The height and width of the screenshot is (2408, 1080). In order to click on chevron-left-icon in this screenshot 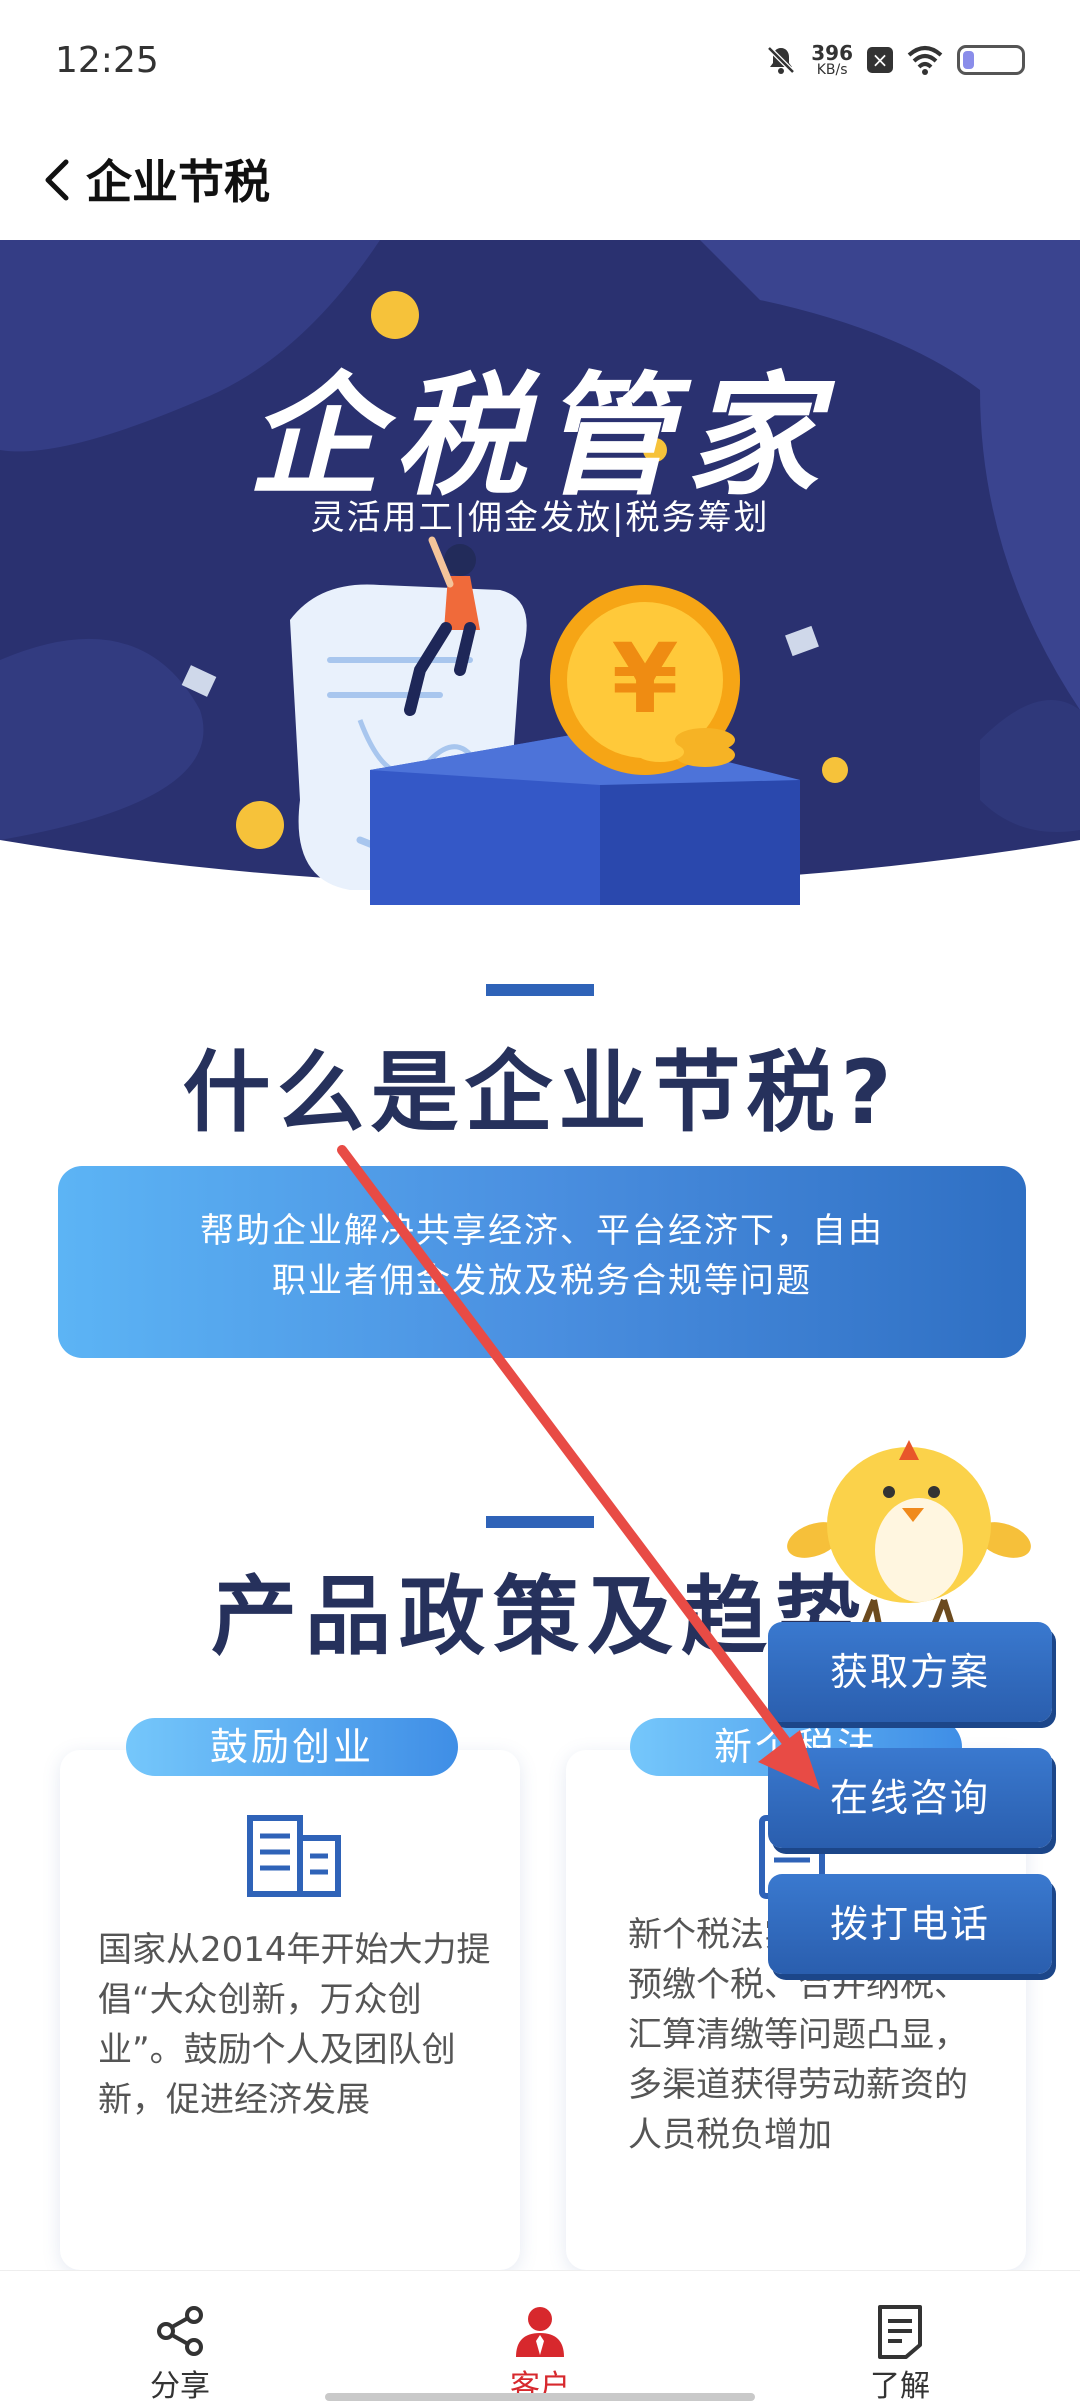, I will do `click(57, 180)`.